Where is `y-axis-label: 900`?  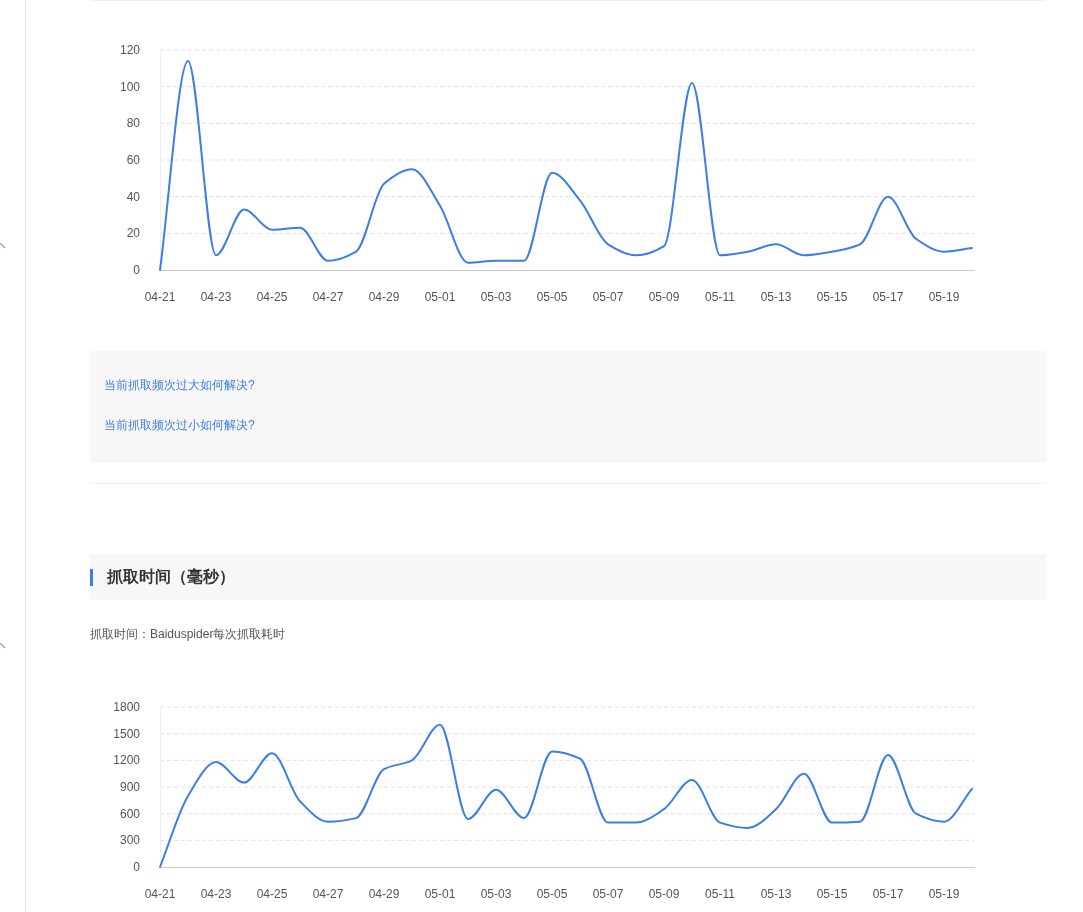
y-axis-label: 900 is located at coordinates (129, 787).